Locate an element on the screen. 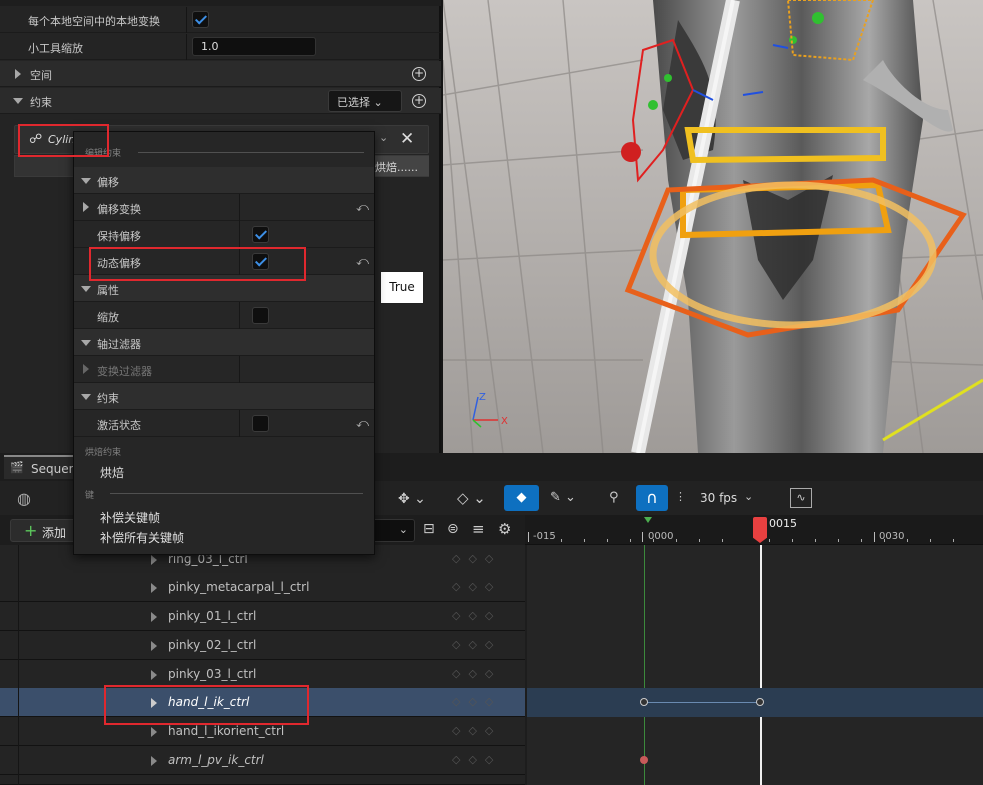 This screenshot has height=785, width=983. expand-icon: ⊜ is located at coordinates (453, 529).